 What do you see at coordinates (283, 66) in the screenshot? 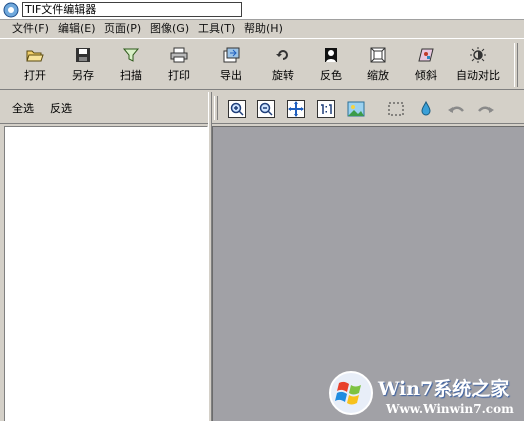
I see `rotate-button: 旋转` at bounding box center [283, 66].